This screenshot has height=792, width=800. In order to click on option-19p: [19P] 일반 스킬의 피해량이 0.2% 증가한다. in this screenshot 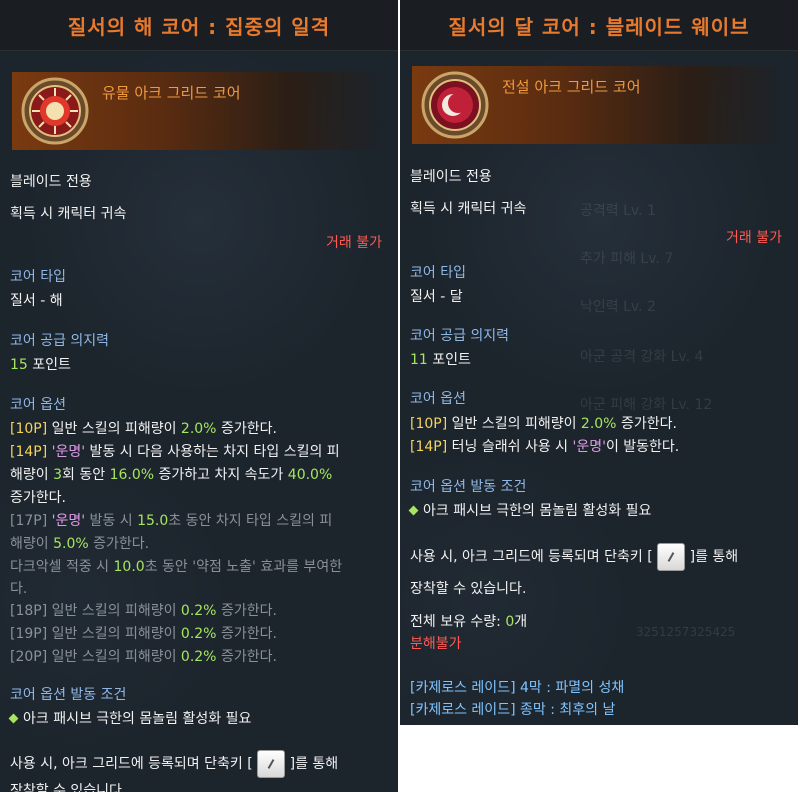, I will do `click(143, 634)`.